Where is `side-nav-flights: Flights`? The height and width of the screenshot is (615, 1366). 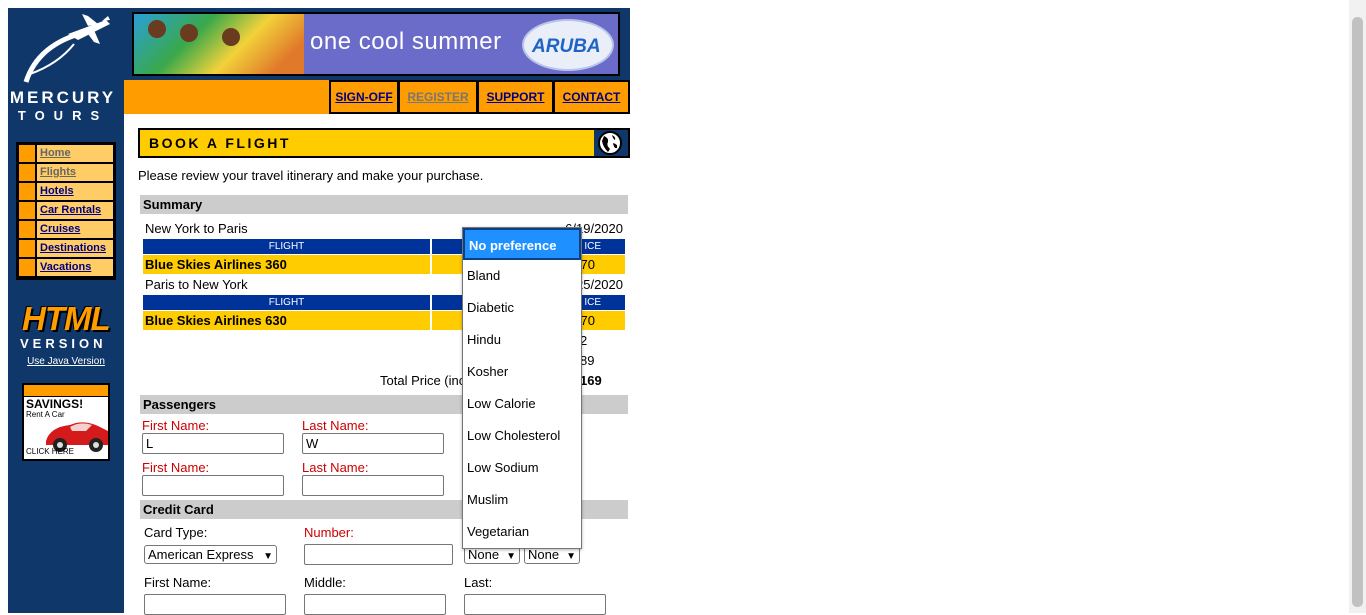
side-nav-flights: Flights is located at coordinates (66, 172).